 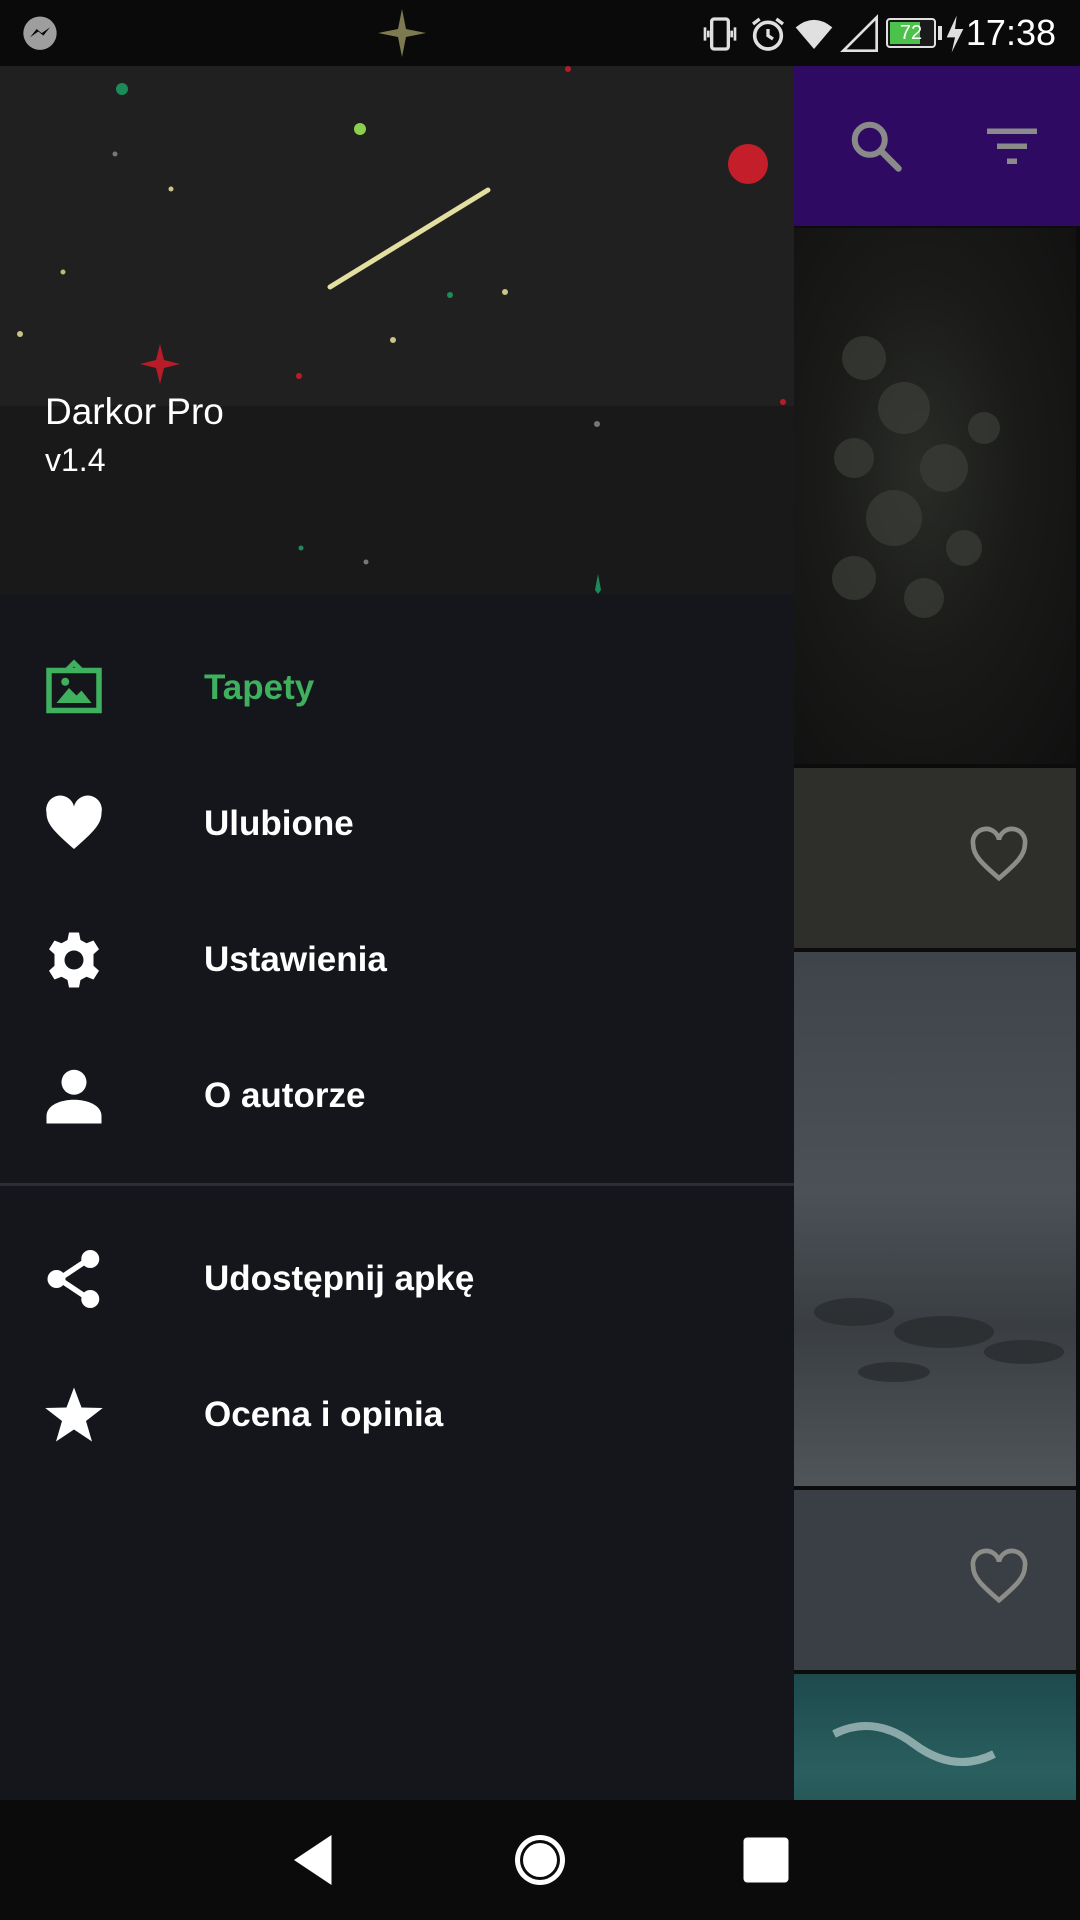 What do you see at coordinates (397, 1184) in the screenshot?
I see `drawer-divider` at bounding box center [397, 1184].